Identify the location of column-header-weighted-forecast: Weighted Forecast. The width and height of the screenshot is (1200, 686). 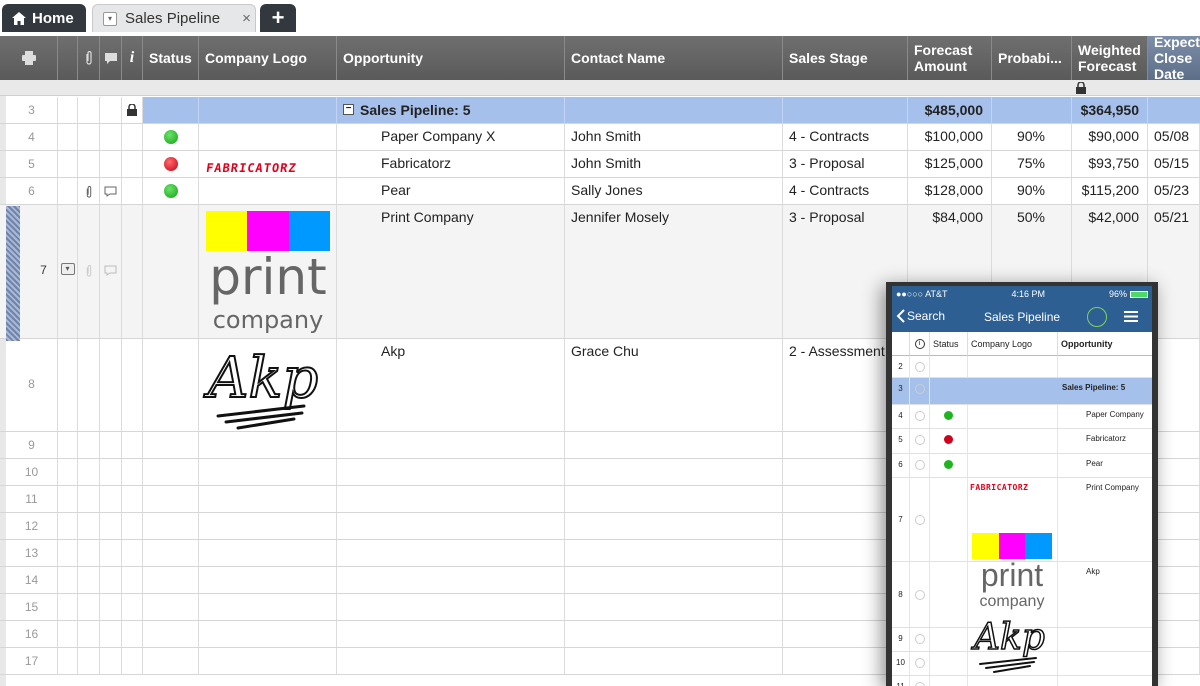
(1110, 58).